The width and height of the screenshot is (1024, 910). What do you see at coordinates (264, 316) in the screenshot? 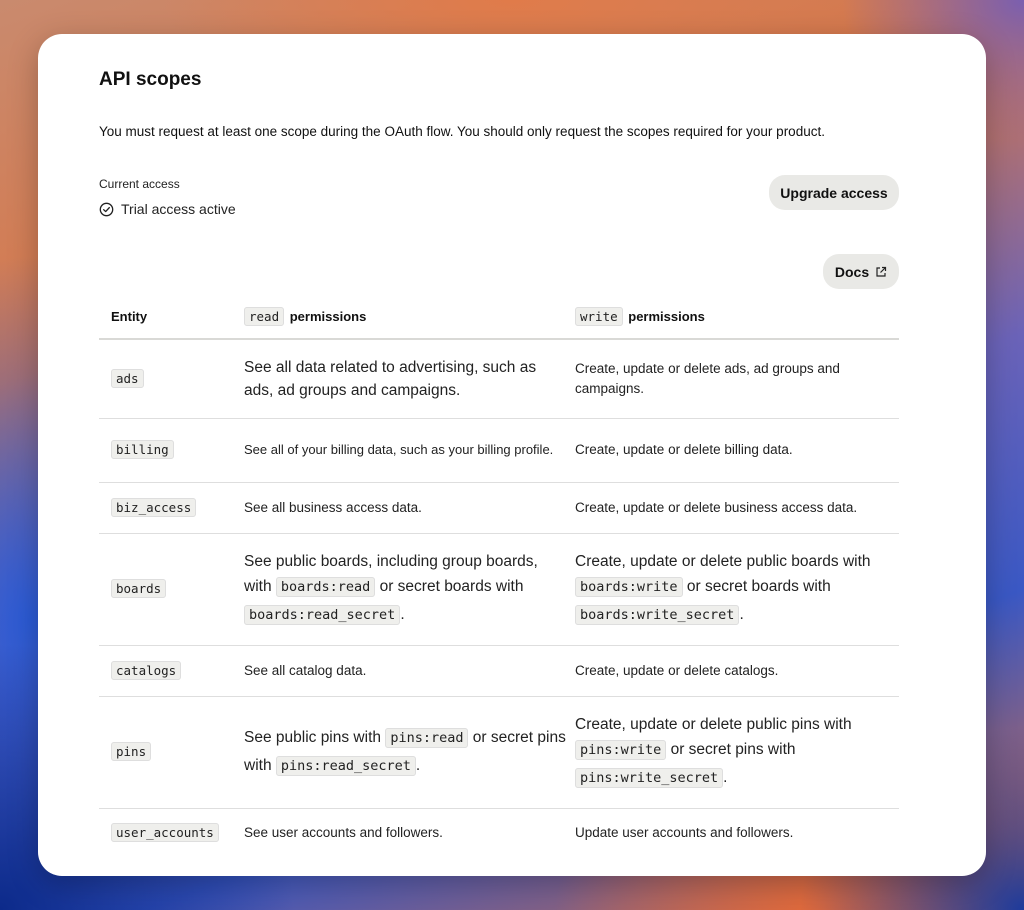
I see `read-code: read` at bounding box center [264, 316].